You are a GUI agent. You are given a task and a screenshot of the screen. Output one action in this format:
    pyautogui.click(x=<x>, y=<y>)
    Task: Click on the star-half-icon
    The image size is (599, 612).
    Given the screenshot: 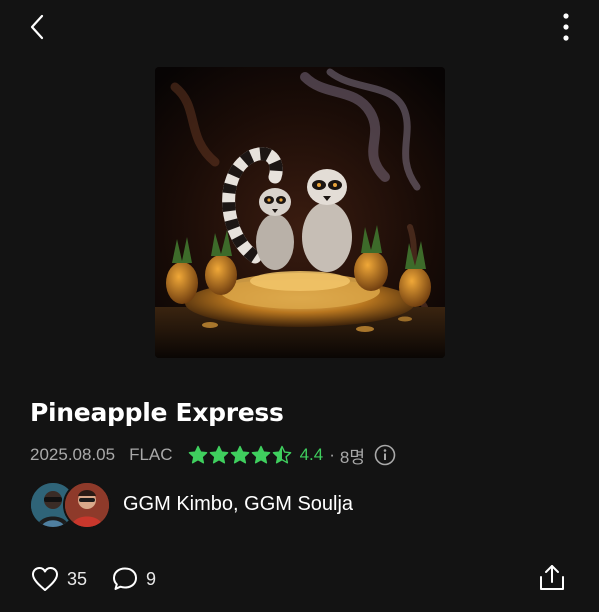 What is the action you would take?
    pyautogui.click(x=281, y=454)
    